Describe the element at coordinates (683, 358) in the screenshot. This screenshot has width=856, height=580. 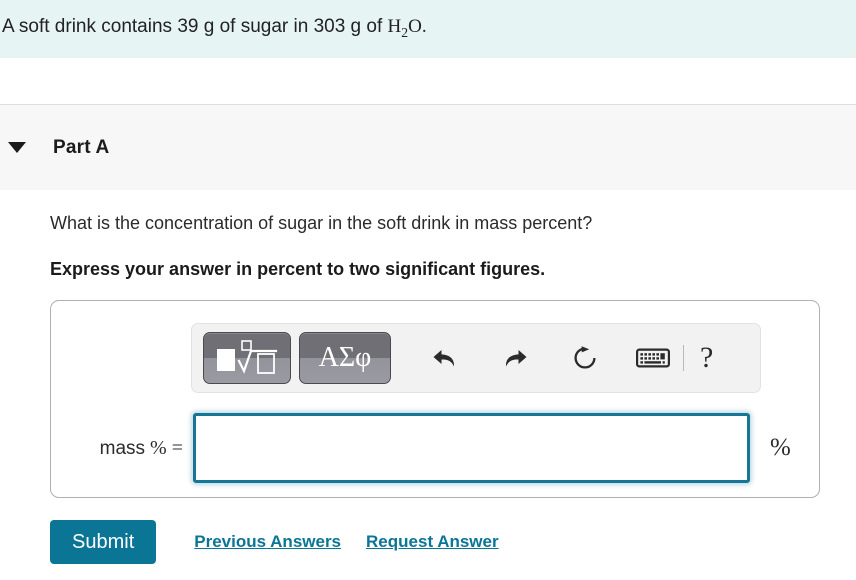
I see `toolbar-divider` at that location.